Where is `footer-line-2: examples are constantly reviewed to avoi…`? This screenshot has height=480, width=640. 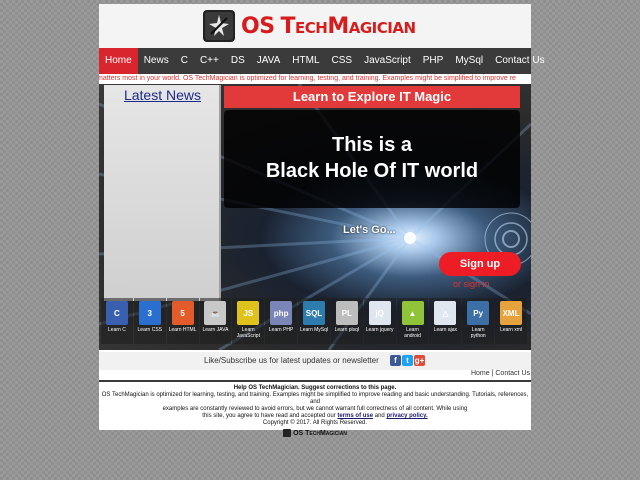
footer-line-2: examples are constantly reviewed to avoi… is located at coordinates (315, 409).